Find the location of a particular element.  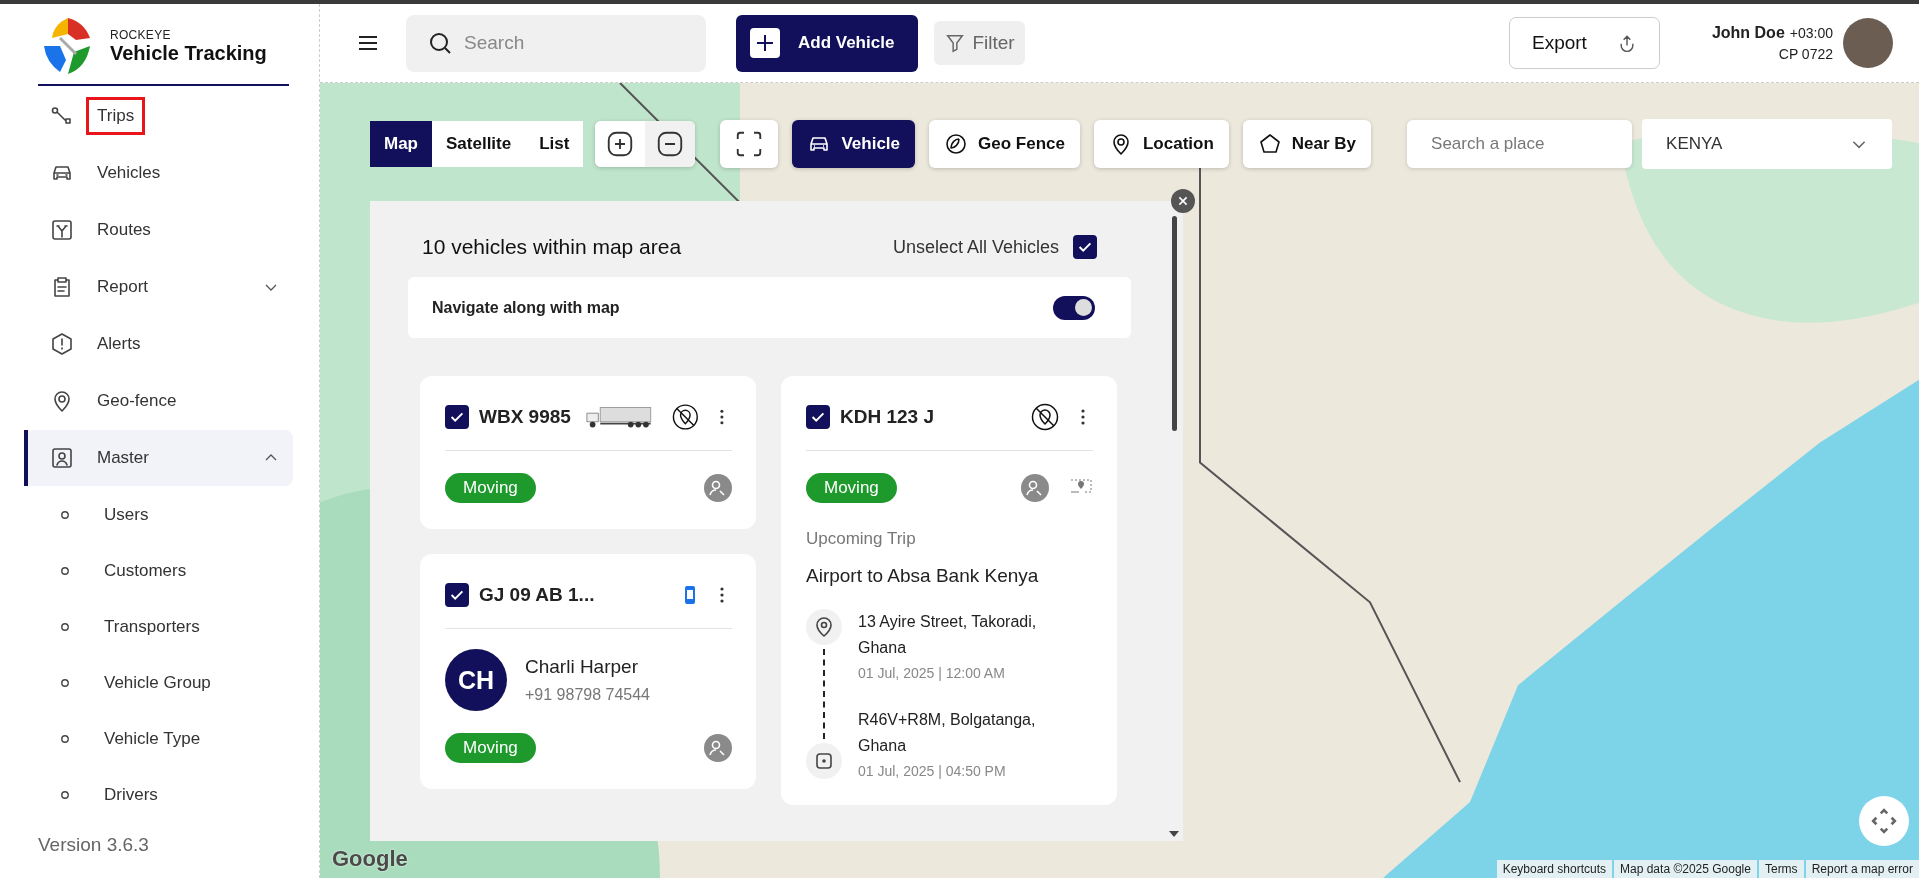

submenu-item: Customers is located at coordinates (159, 571).